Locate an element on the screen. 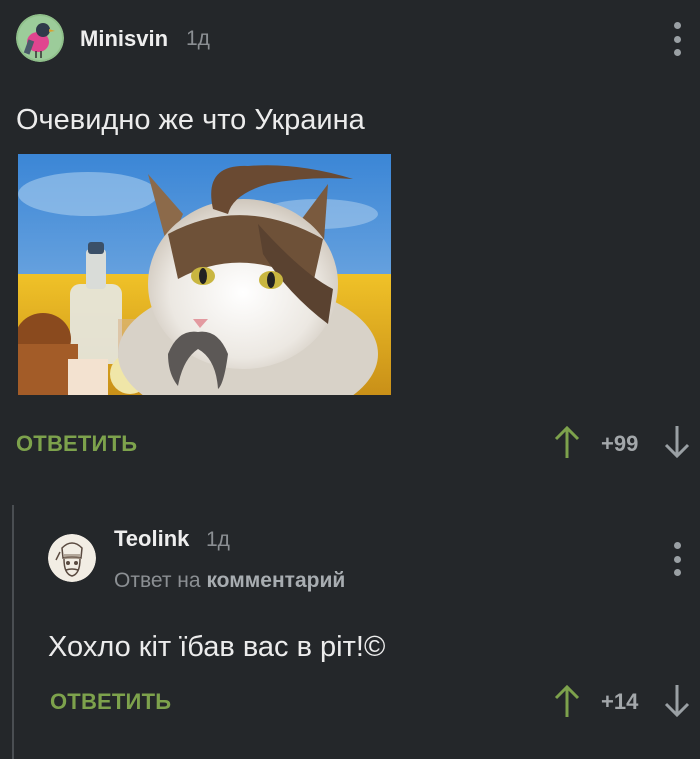 This screenshot has width=700, height=759. reply-to-link: комментарий is located at coordinates (275, 580).